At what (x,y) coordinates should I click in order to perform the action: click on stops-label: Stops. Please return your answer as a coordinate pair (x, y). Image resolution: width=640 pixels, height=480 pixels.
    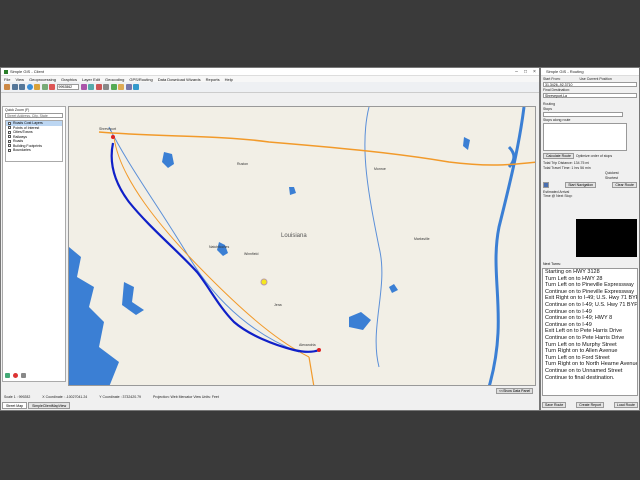
    Looking at the image, I should click on (547, 109).